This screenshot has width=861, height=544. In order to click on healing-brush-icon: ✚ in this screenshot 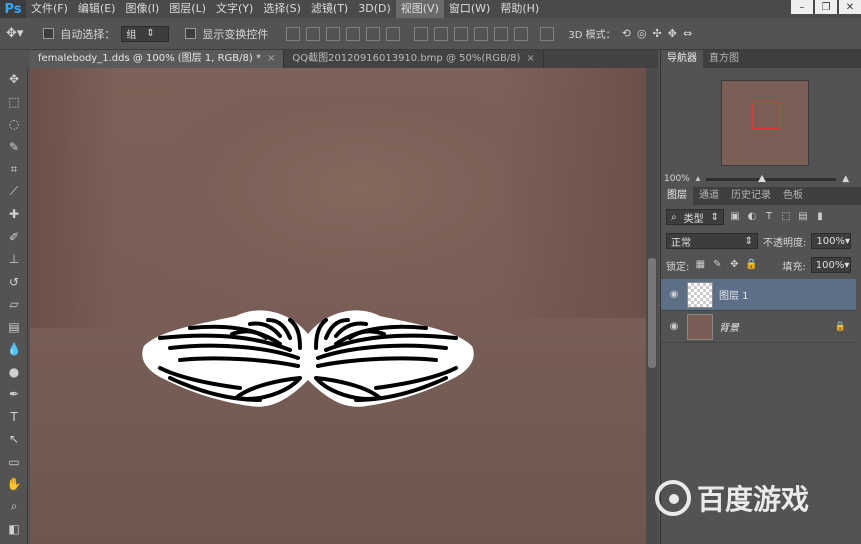, I will do `click(14, 214)`.